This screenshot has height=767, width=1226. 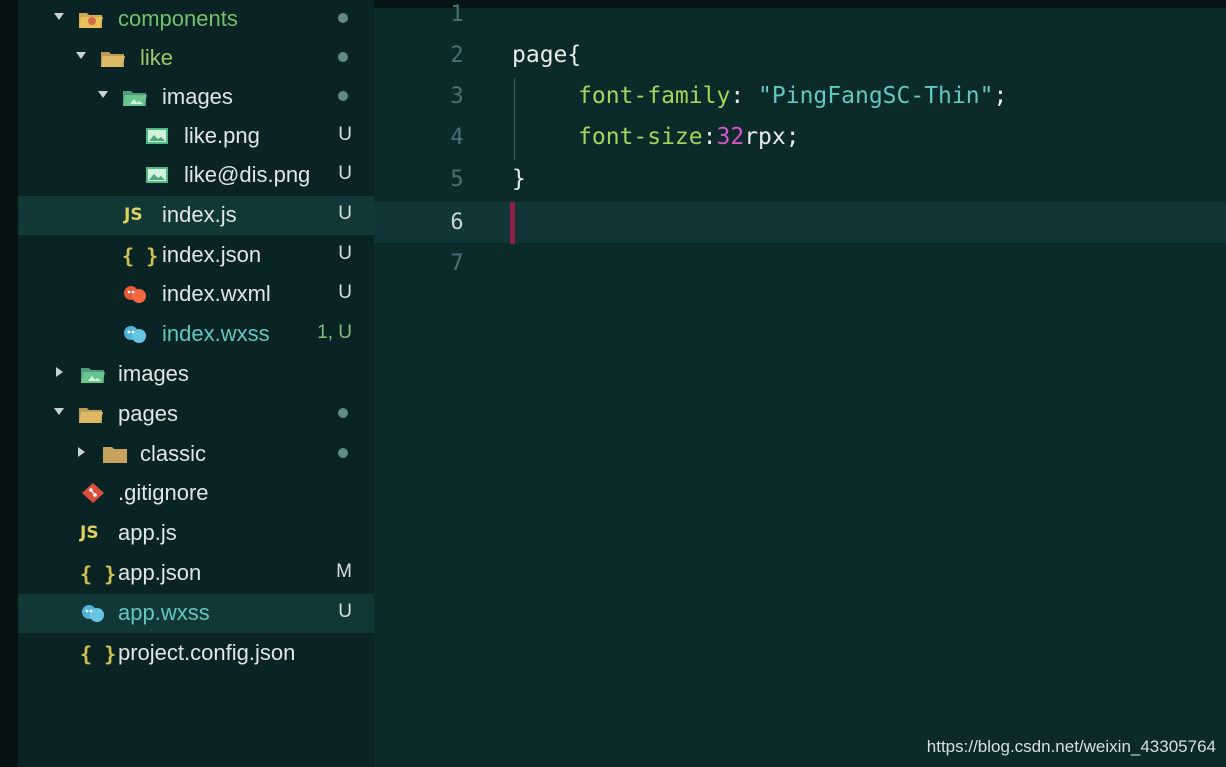 What do you see at coordinates (196, 19) in the screenshot?
I see `tree-item-components: components` at bounding box center [196, 19].